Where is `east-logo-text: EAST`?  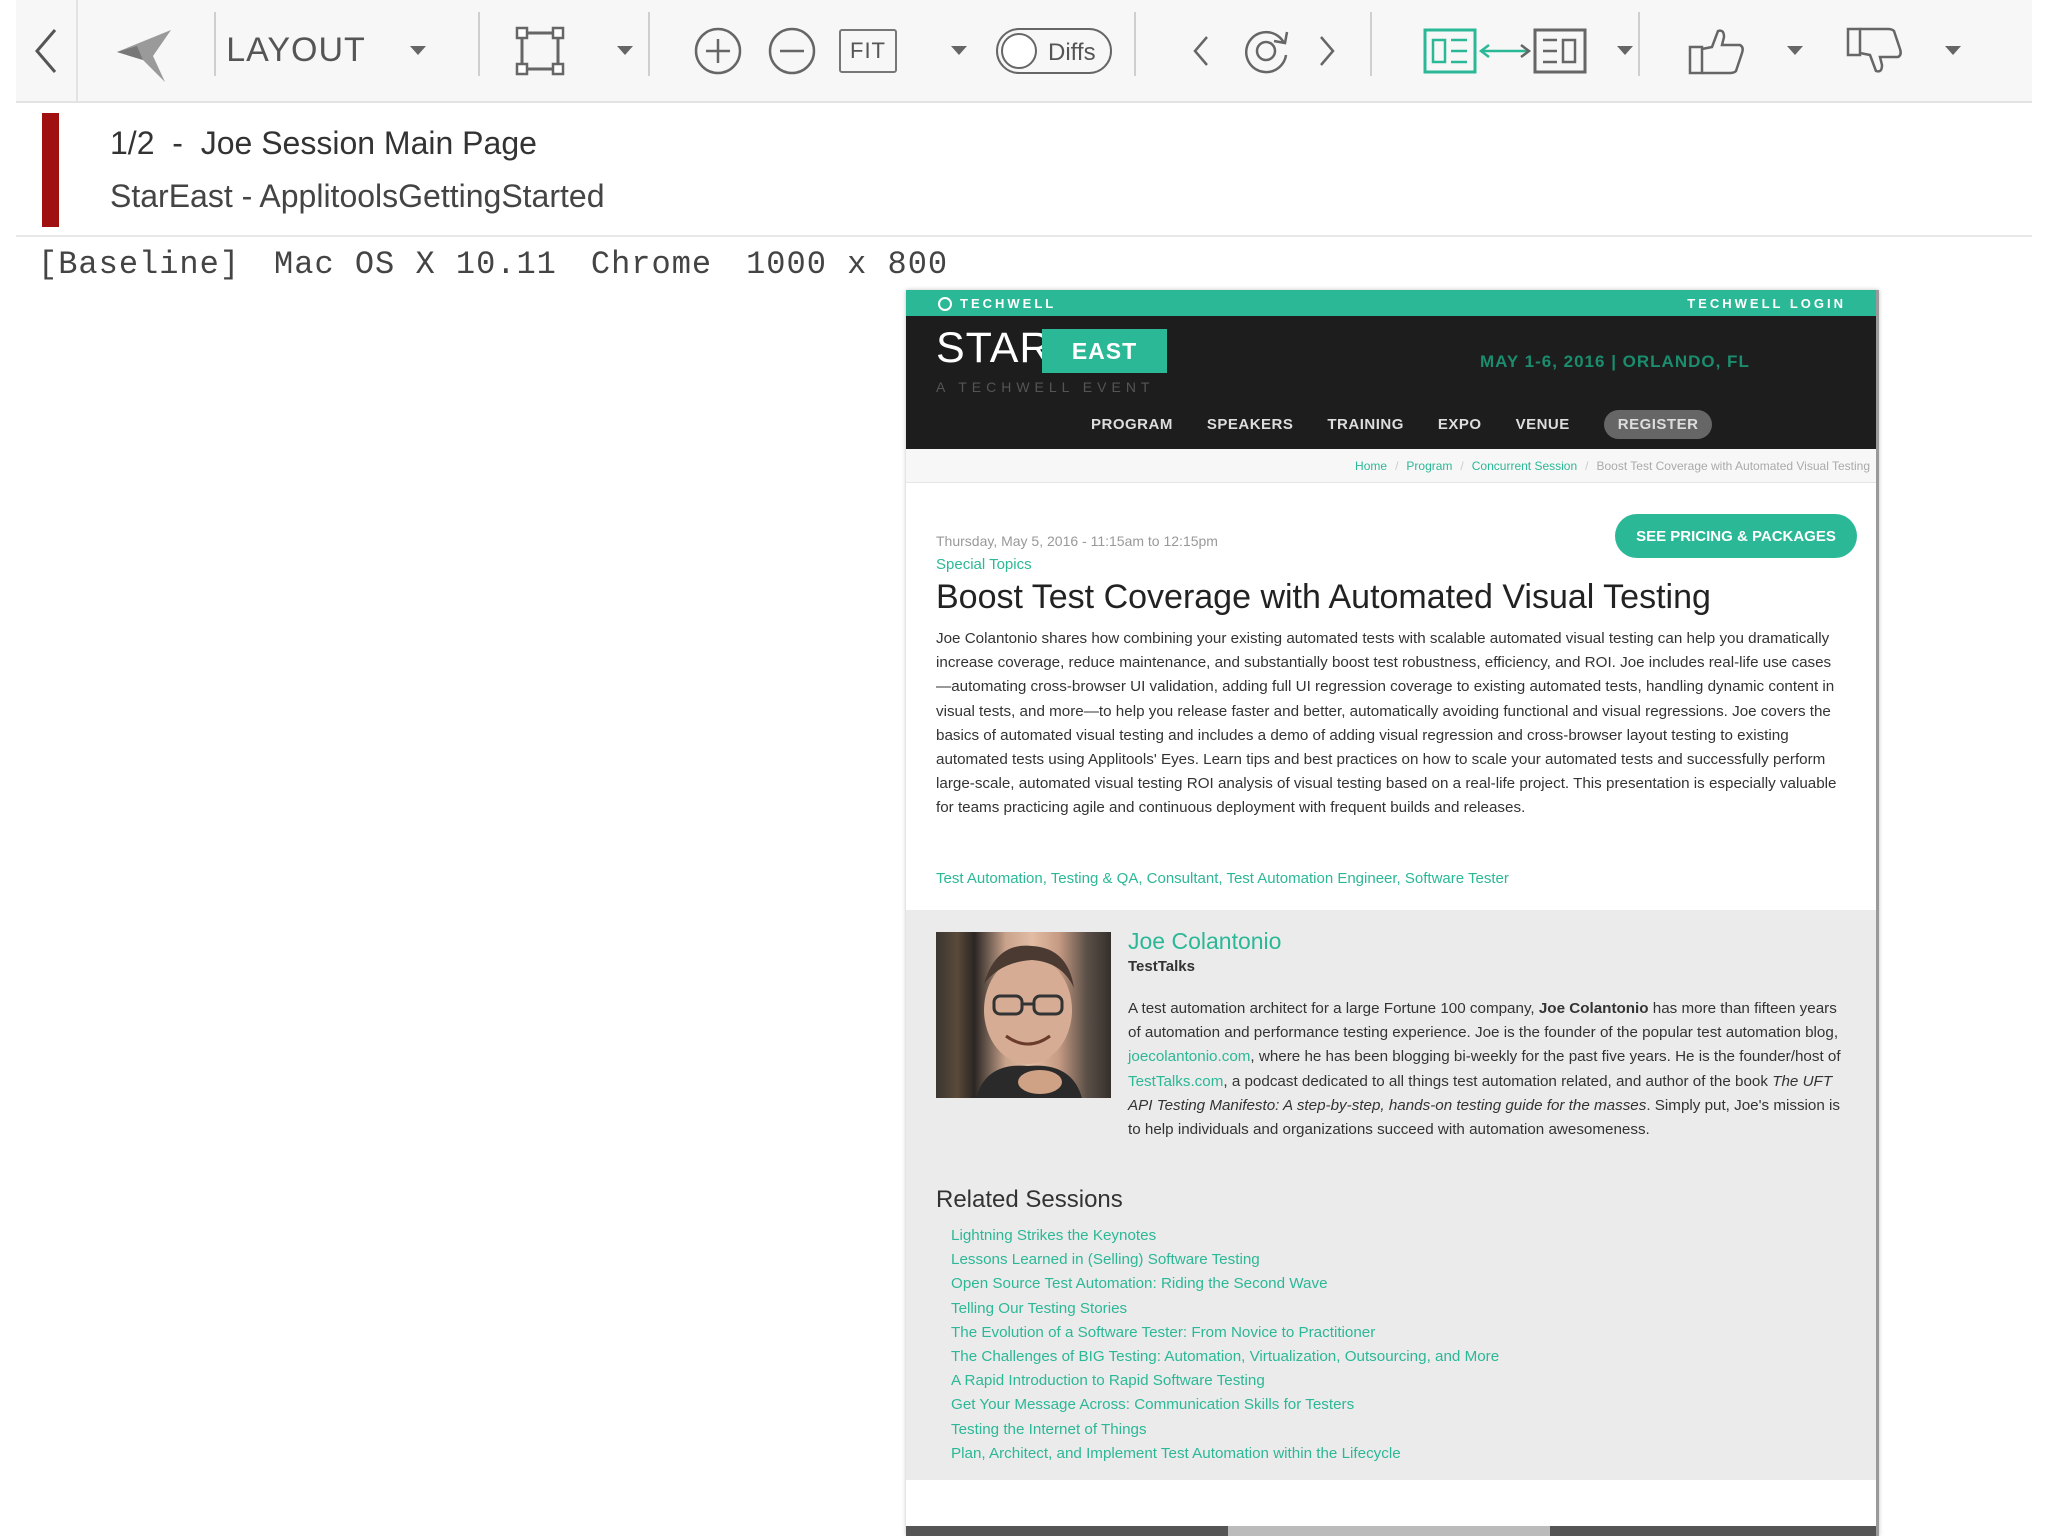
east-logo-text: EAST is located at coordinates (1104, 351).